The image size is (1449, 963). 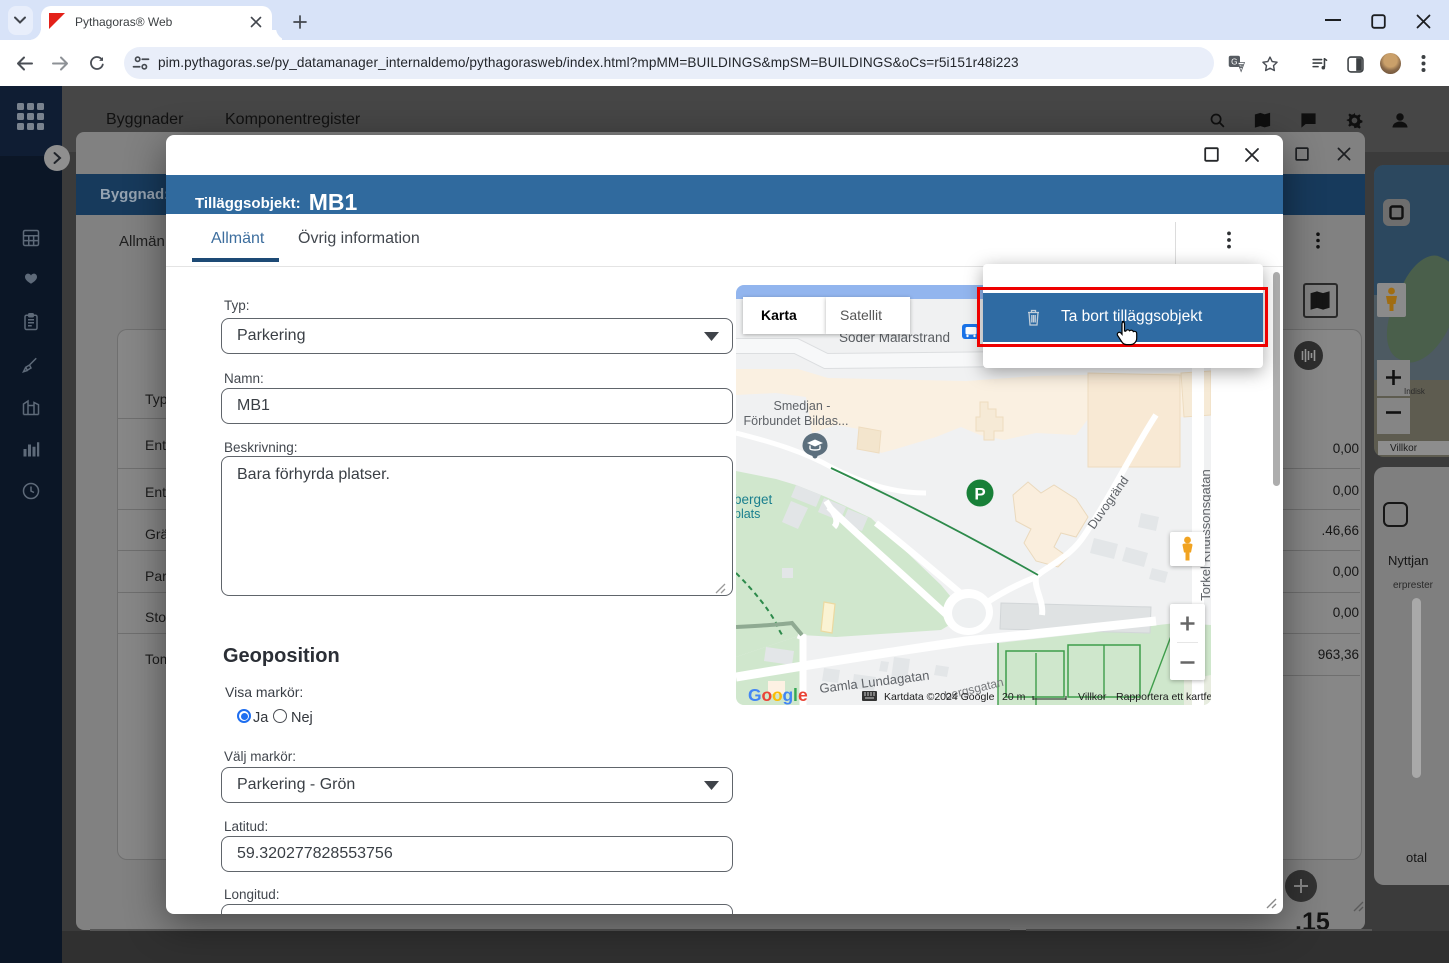 I want to click on svg-text: Kartdata ©2024 Google, so click(x=939, y=697).